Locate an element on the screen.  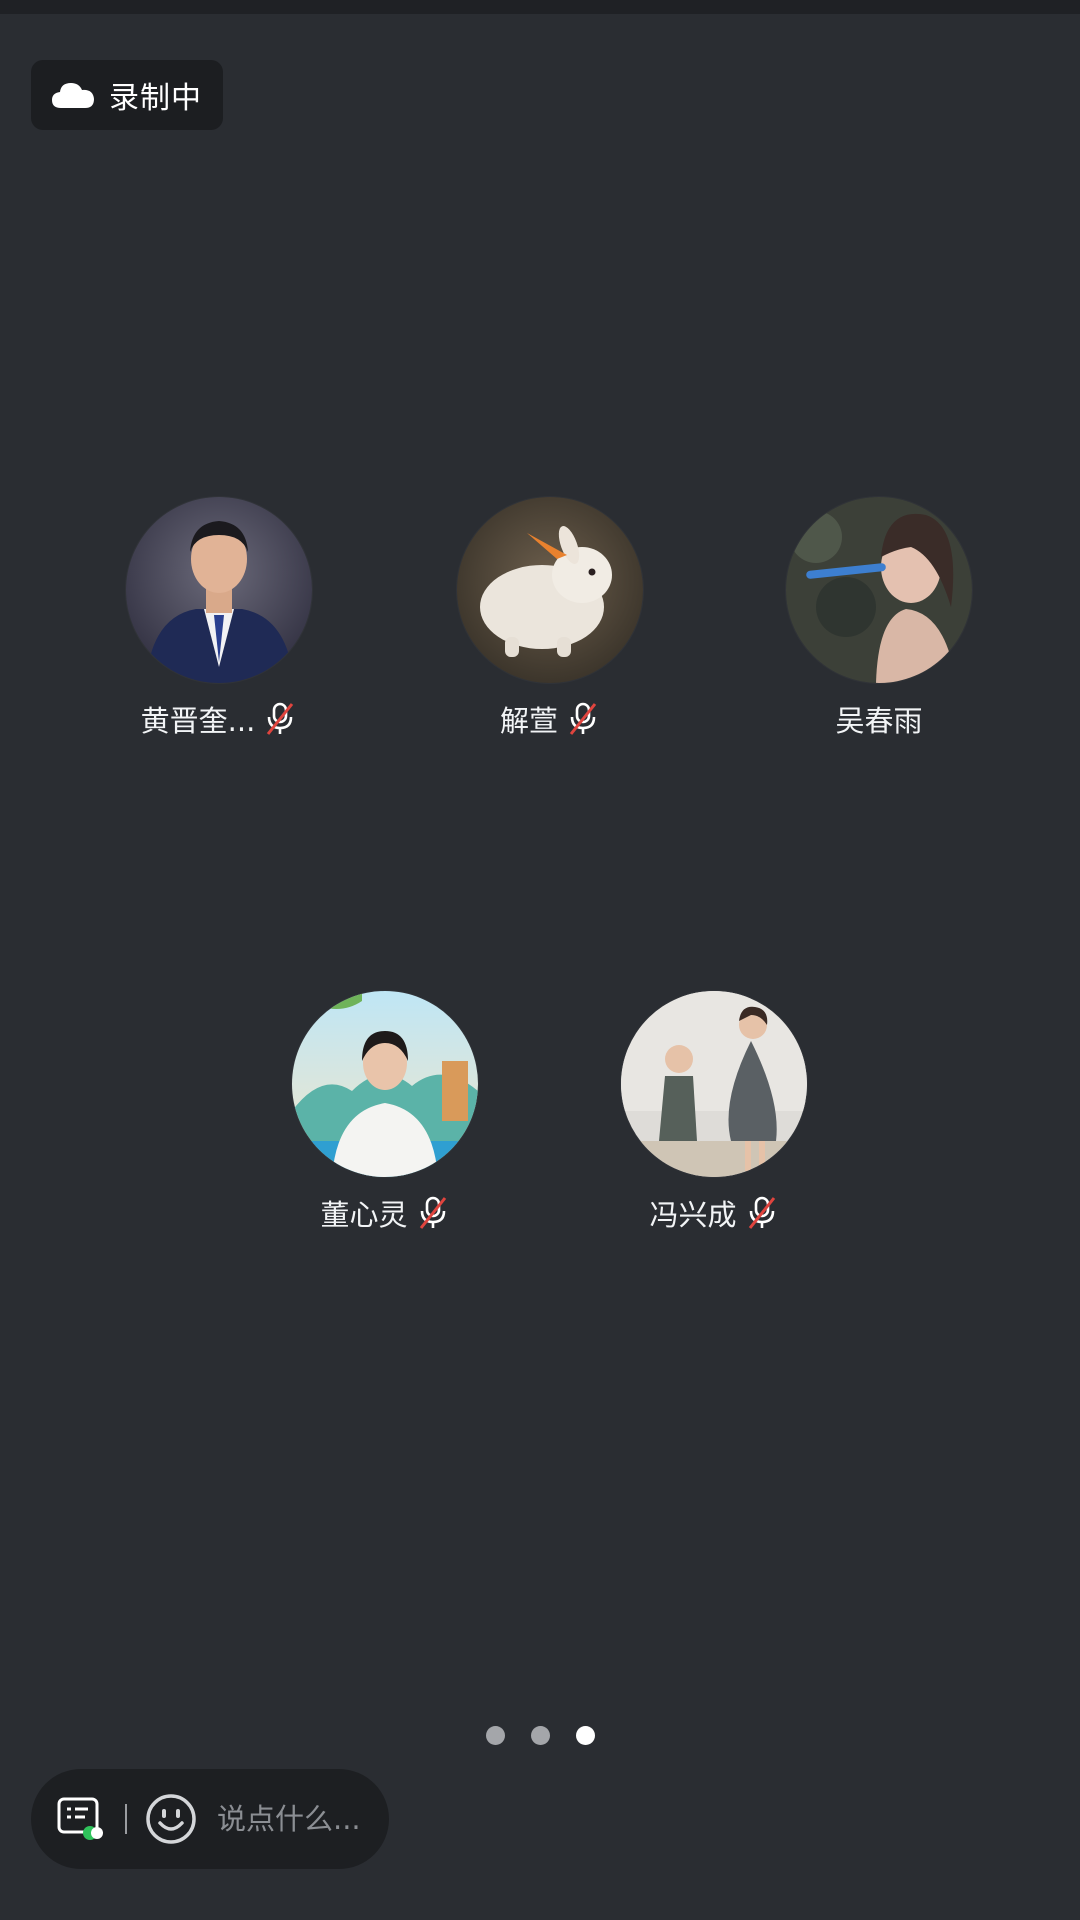
chat-bar is located at coordinates (210, 1819).